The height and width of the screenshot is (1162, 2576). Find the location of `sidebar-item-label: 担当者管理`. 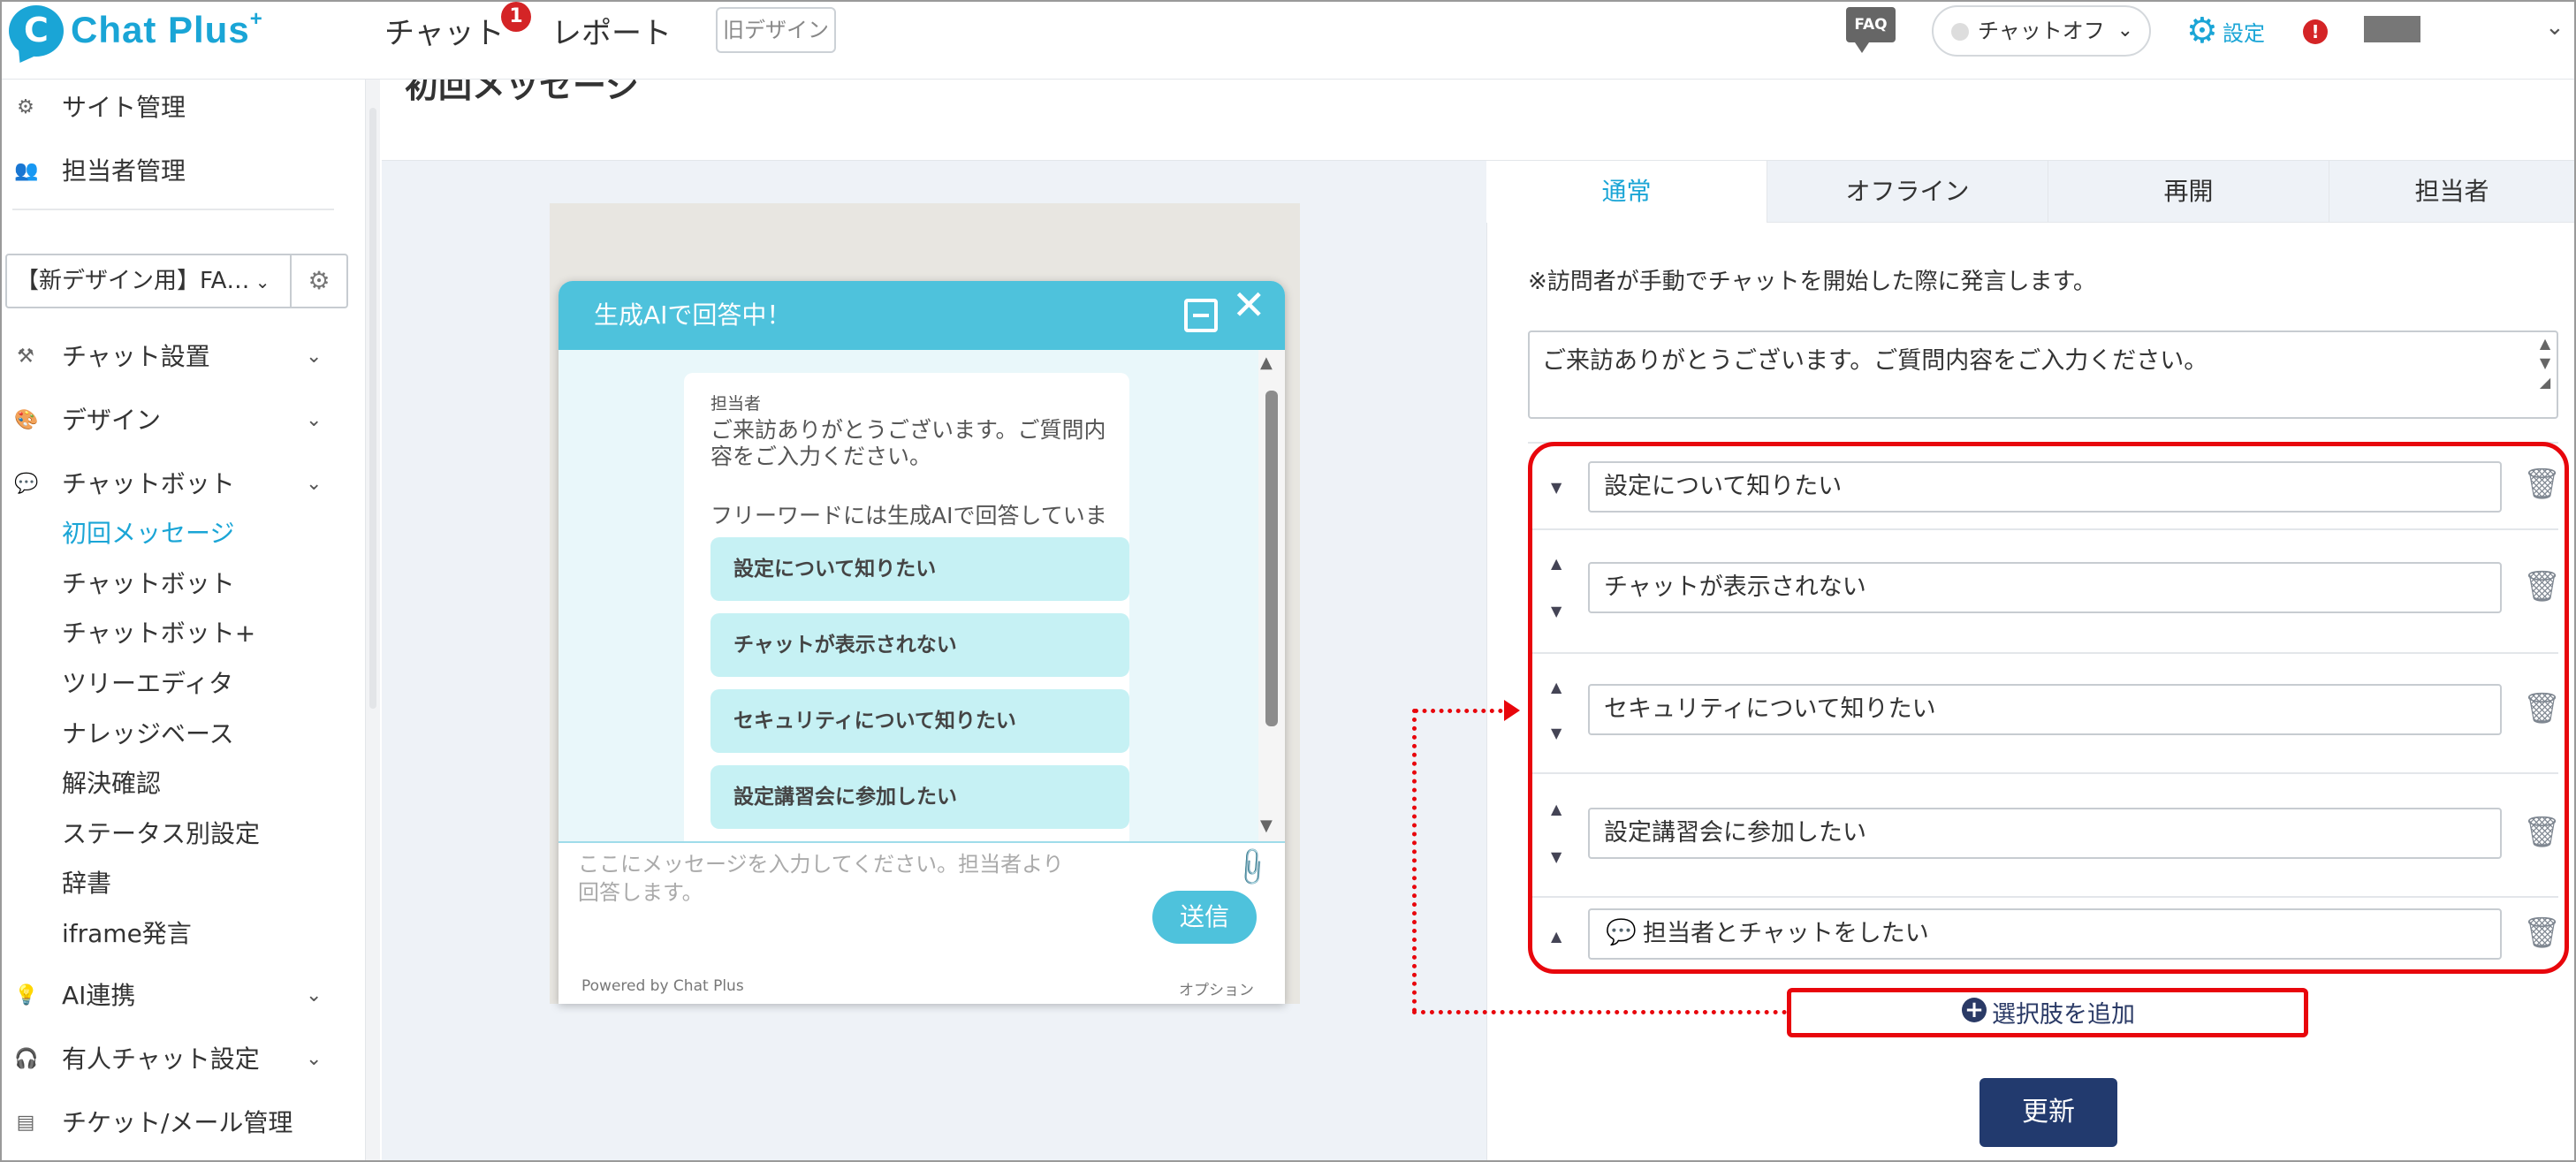

sidebar-item-label: 担当者管理 is located at coordinates (124, 171).